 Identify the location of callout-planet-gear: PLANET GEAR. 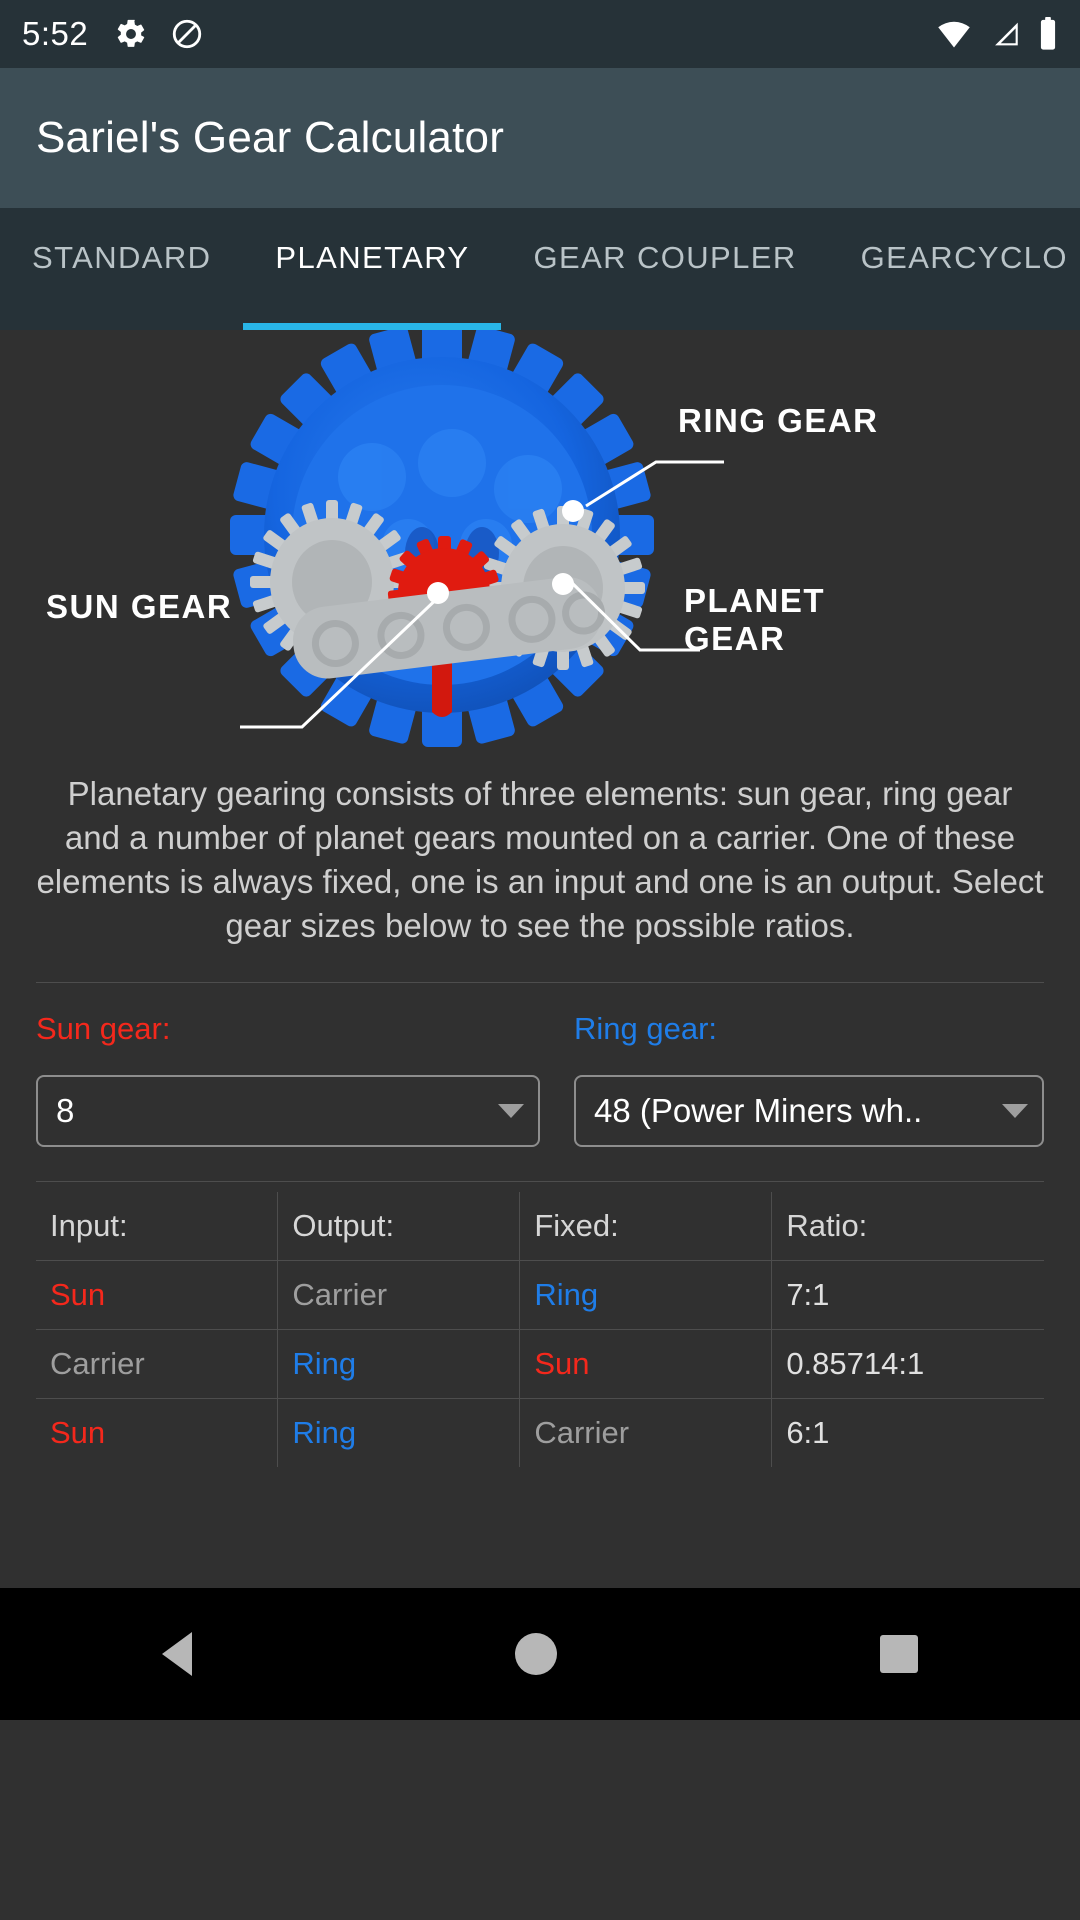
(754, 620).